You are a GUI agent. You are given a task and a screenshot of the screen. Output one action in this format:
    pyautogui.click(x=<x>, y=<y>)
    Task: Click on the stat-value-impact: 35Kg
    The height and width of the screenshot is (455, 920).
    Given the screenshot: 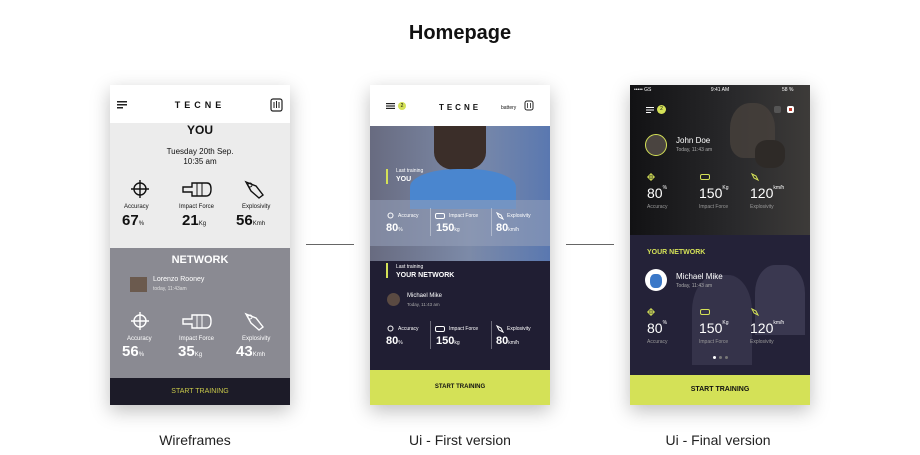 What is the action you would take?
    pyautogui.click(x=190, y=351)
    